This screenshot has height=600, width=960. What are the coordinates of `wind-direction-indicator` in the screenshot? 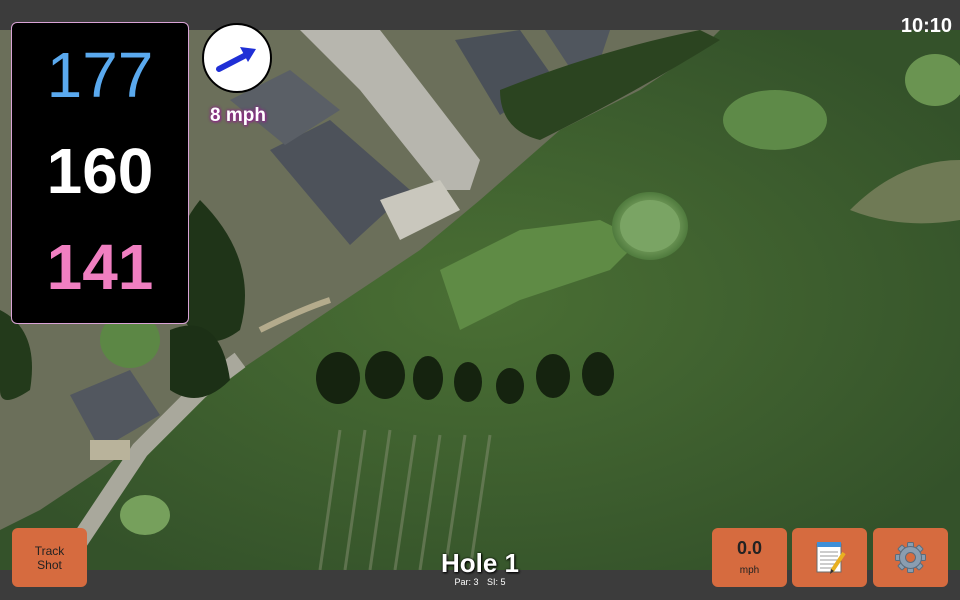 It's located at (237, 58).